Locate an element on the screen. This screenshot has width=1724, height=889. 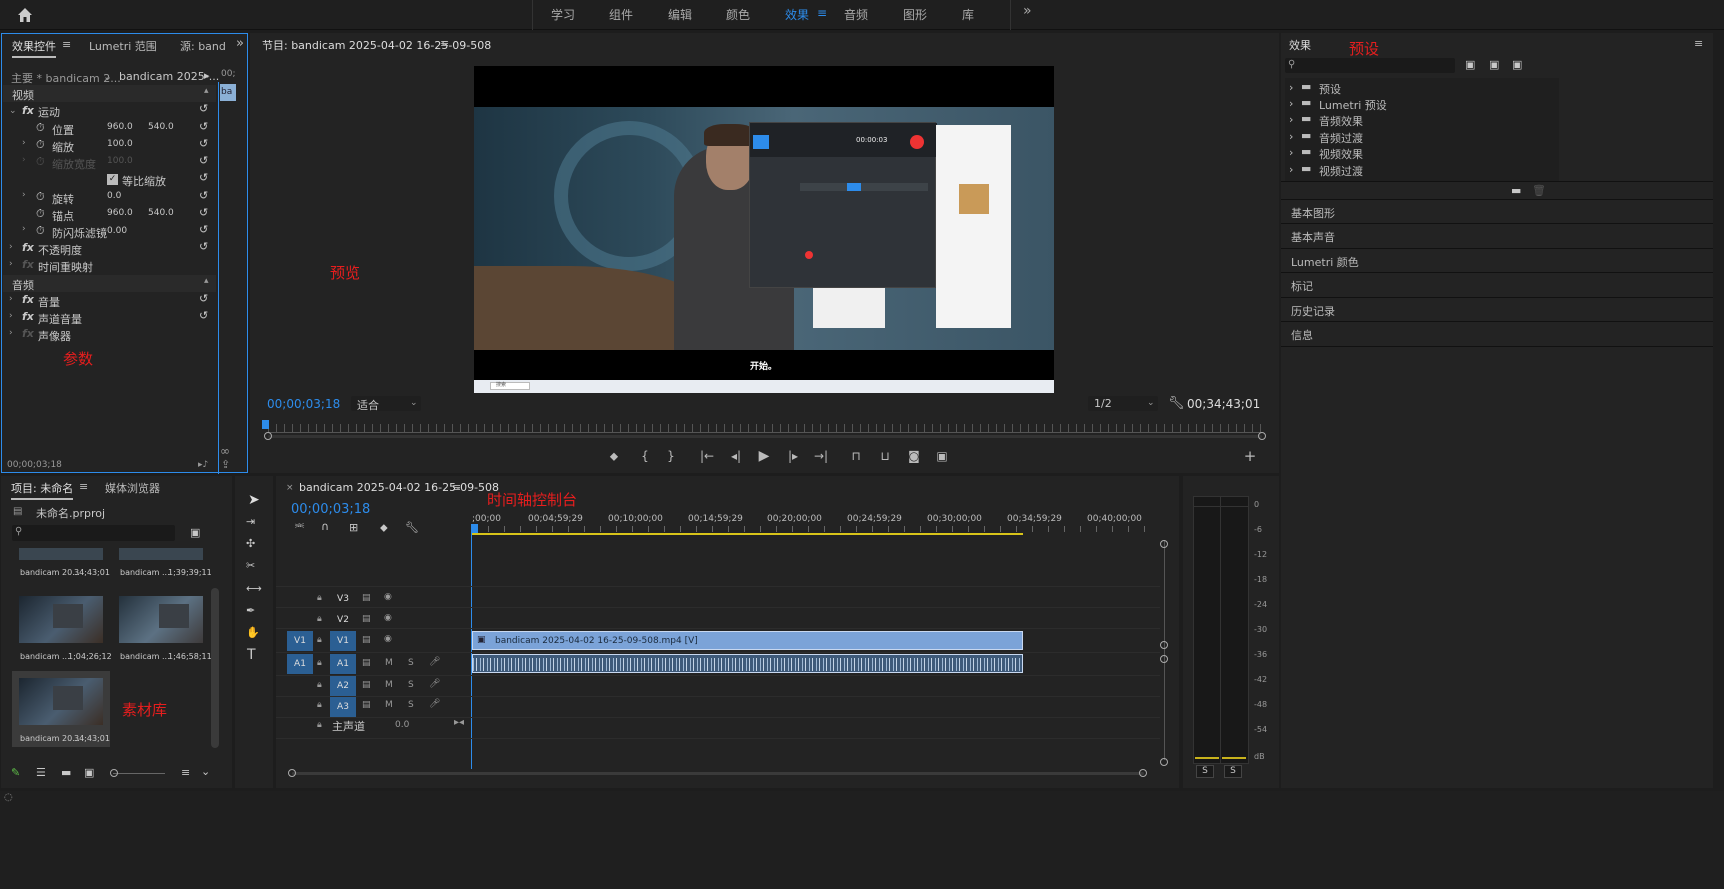
effects-folder-audio-transitions: 音频过渡 is located at coordinates (1341, 138).